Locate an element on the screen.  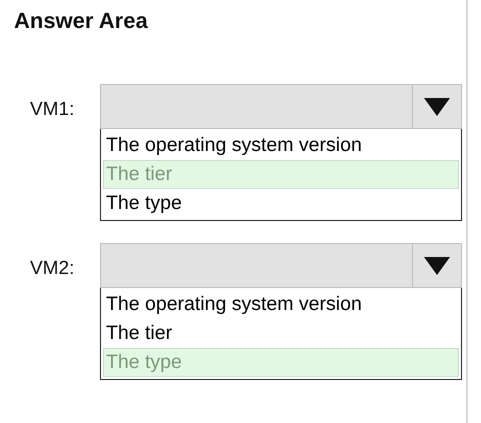
answer-area-title: Answer Area is located at coordinates (81, 21).